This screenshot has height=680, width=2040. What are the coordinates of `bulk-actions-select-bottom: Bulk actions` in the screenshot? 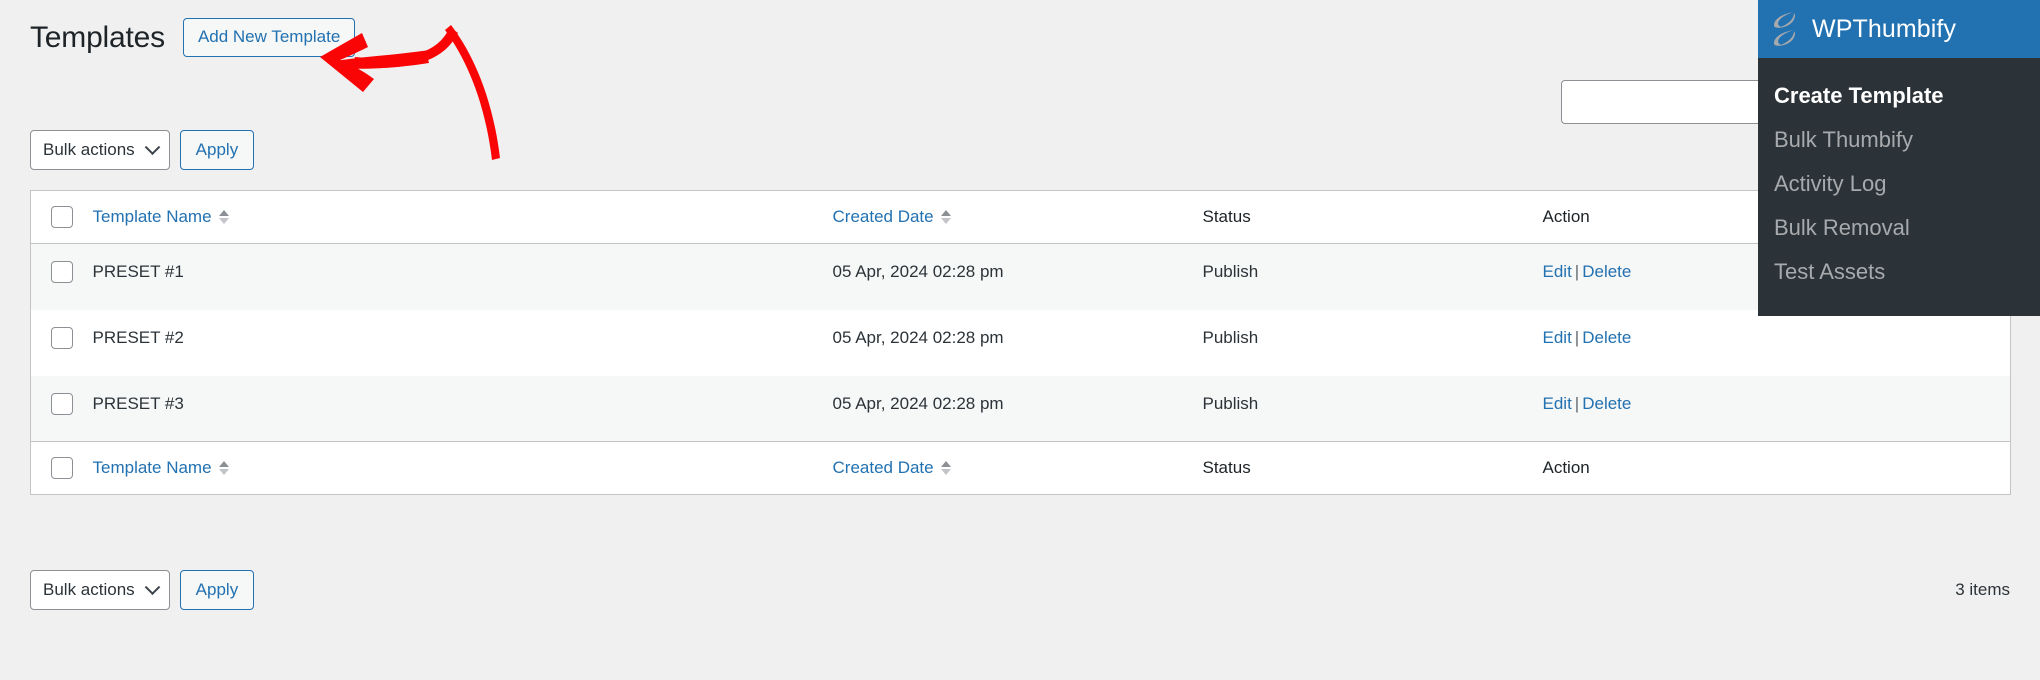 It's located at (100, 590).